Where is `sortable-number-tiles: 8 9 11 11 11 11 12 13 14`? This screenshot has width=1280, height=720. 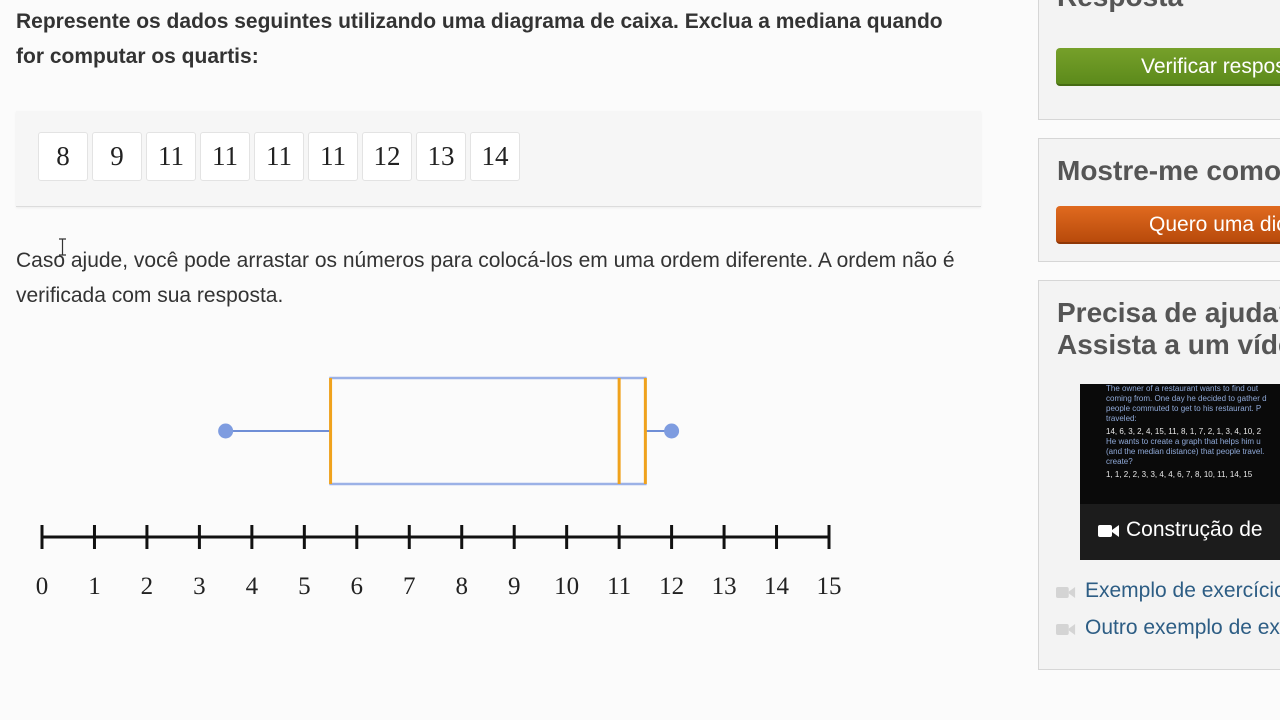
sortable-number-tiles: 8 9 11 11 11 11 12 13 14 is located at coordinates (279, 156).